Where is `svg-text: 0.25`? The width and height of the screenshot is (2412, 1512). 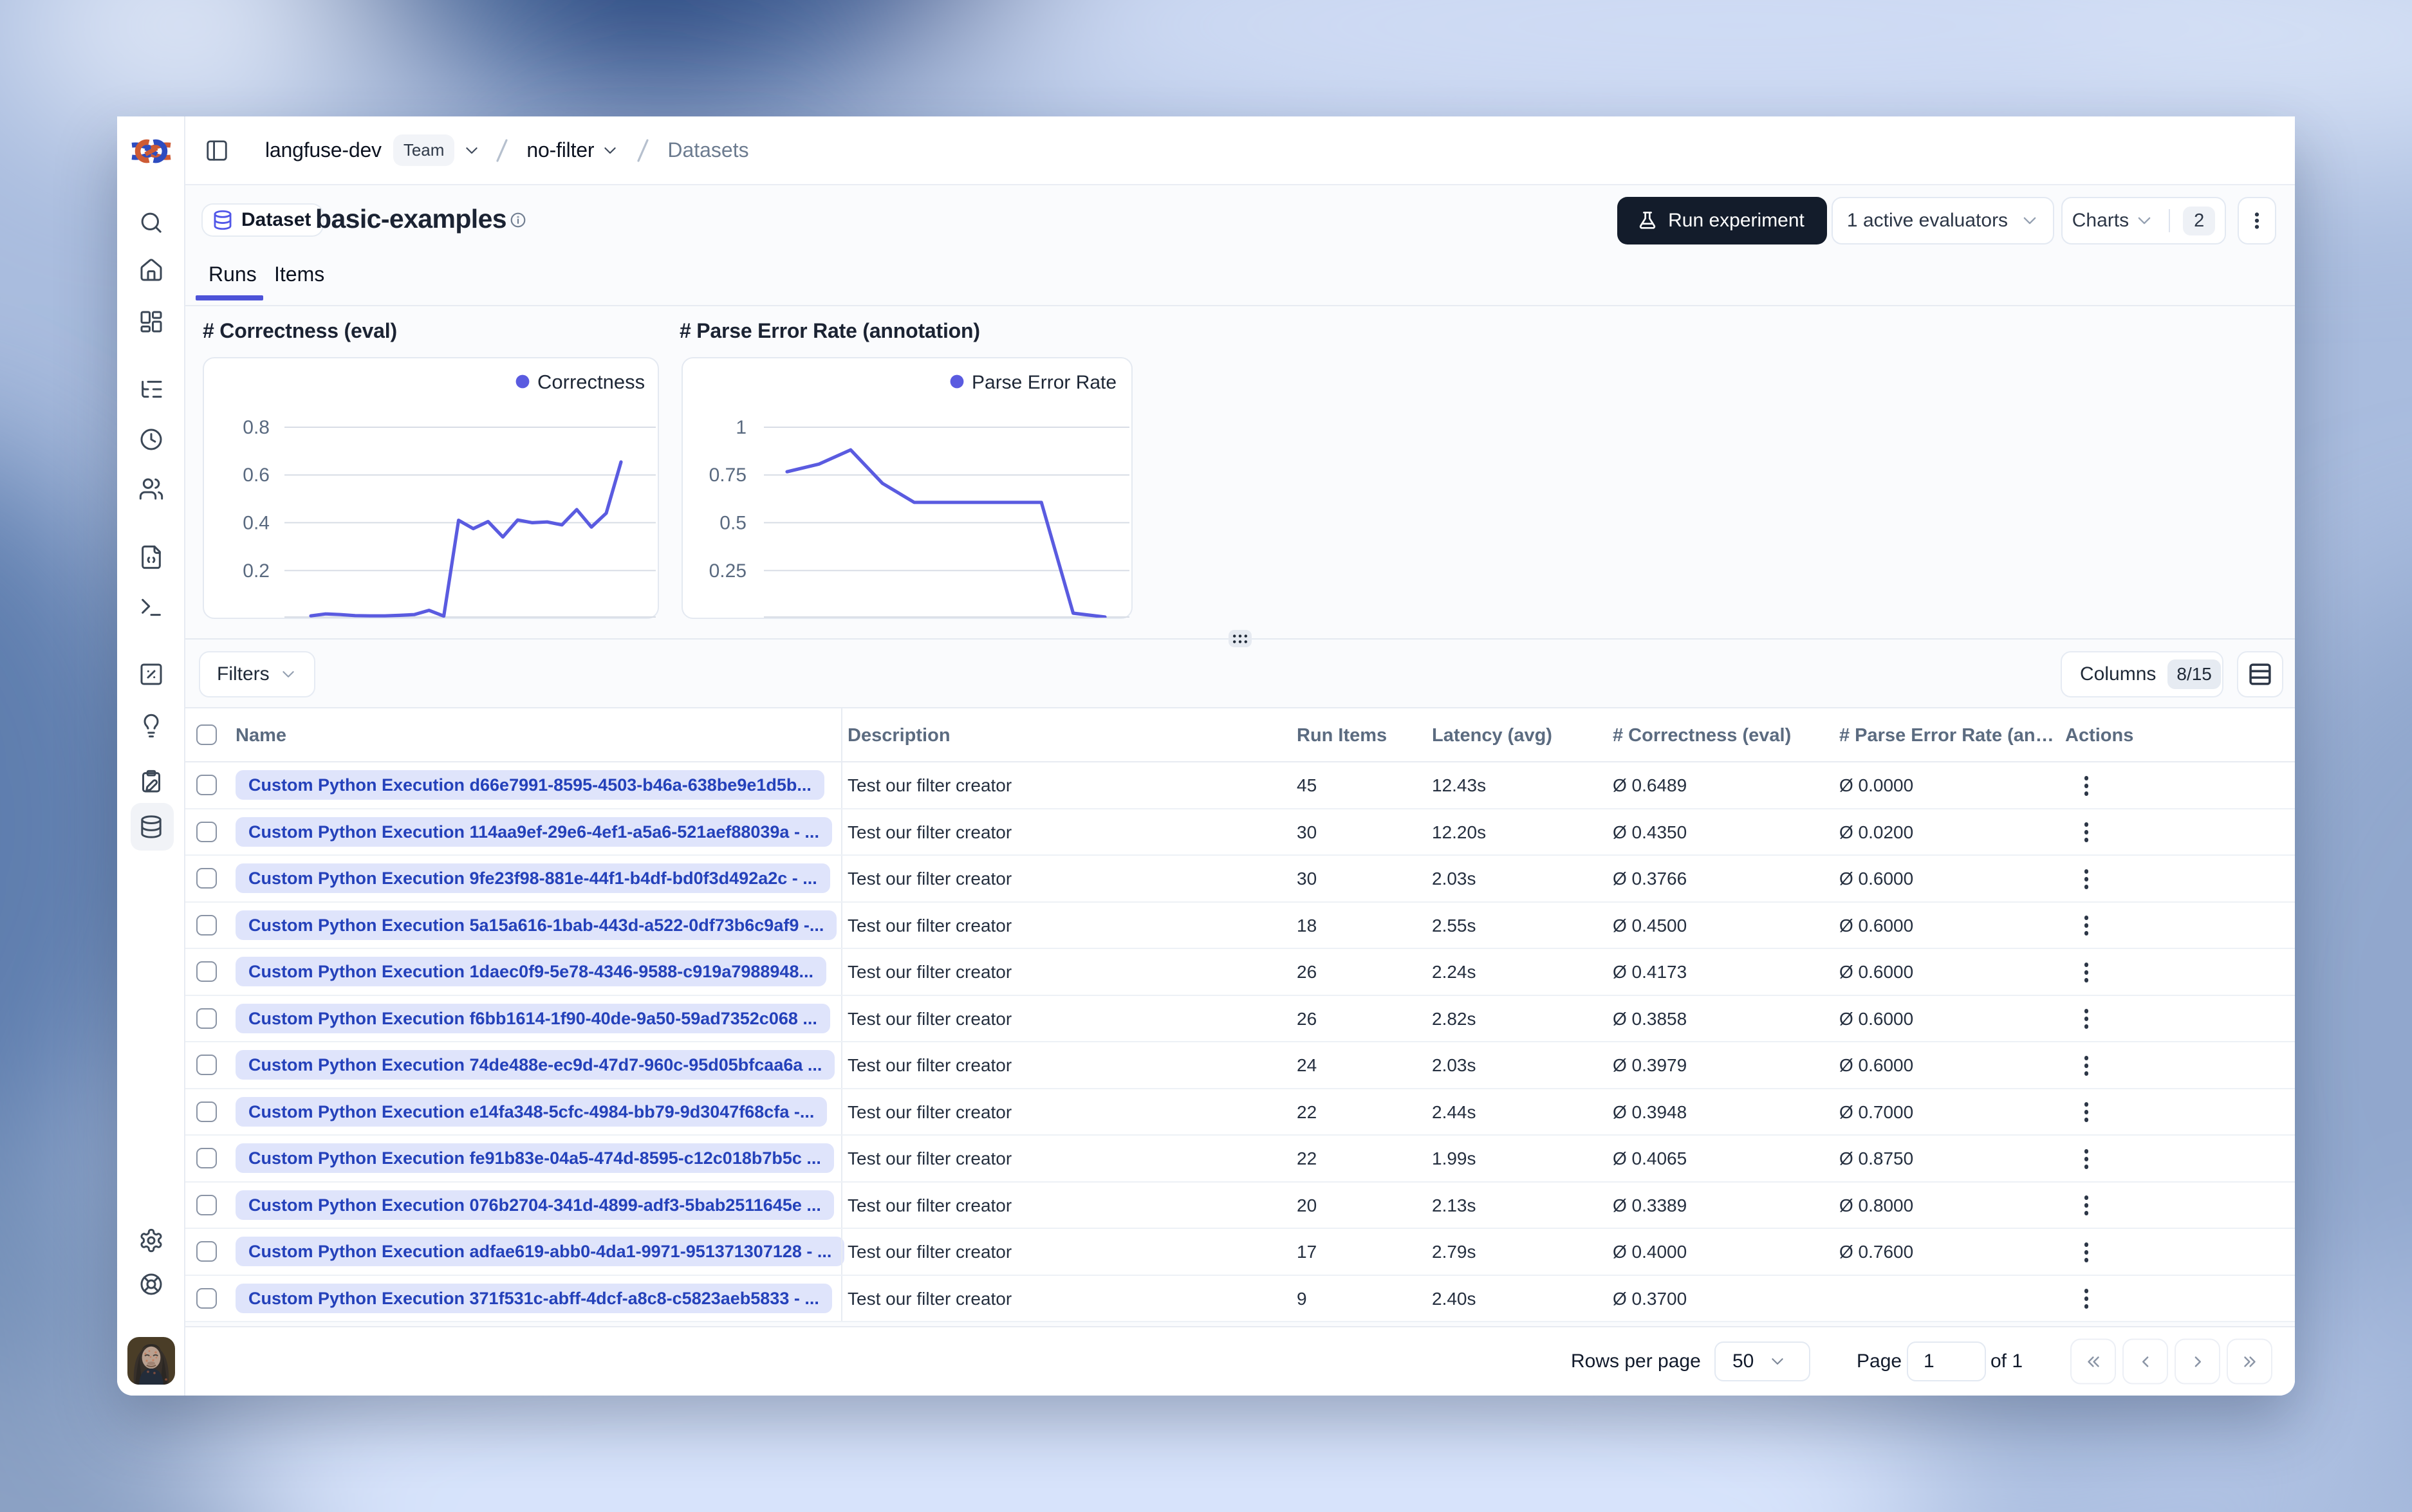
svg-text: 0.25 is located at coordinates (728, 571).